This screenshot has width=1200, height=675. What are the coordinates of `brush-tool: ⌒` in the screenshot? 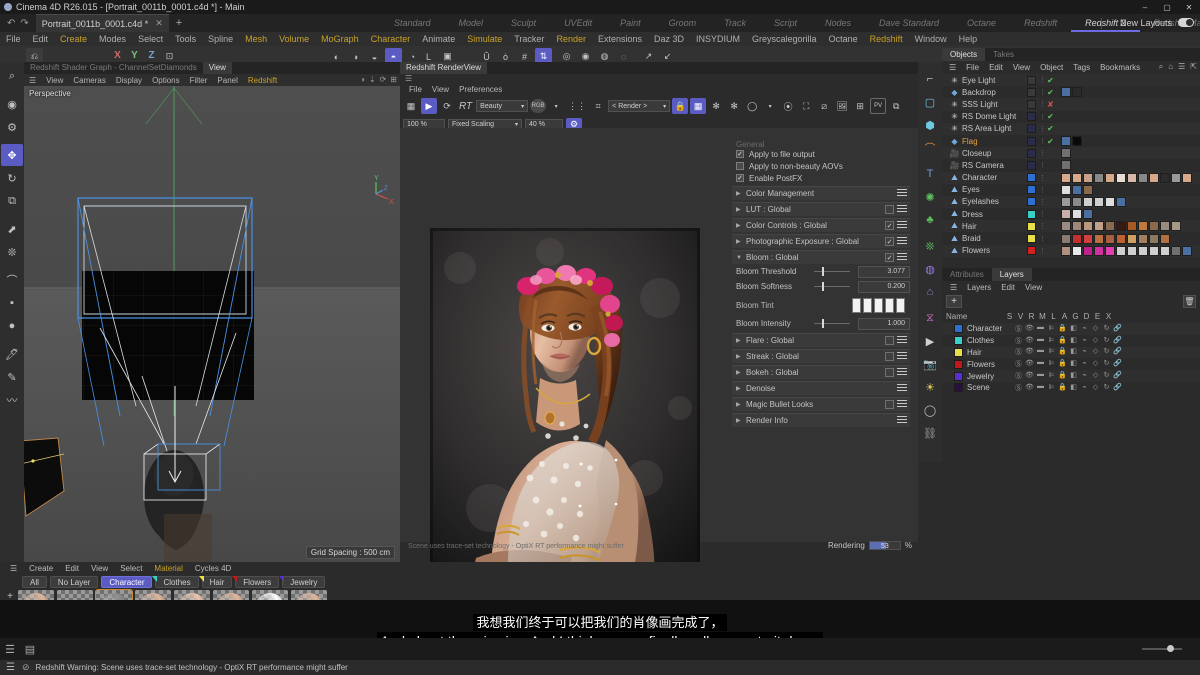 It's located at (12, 280).